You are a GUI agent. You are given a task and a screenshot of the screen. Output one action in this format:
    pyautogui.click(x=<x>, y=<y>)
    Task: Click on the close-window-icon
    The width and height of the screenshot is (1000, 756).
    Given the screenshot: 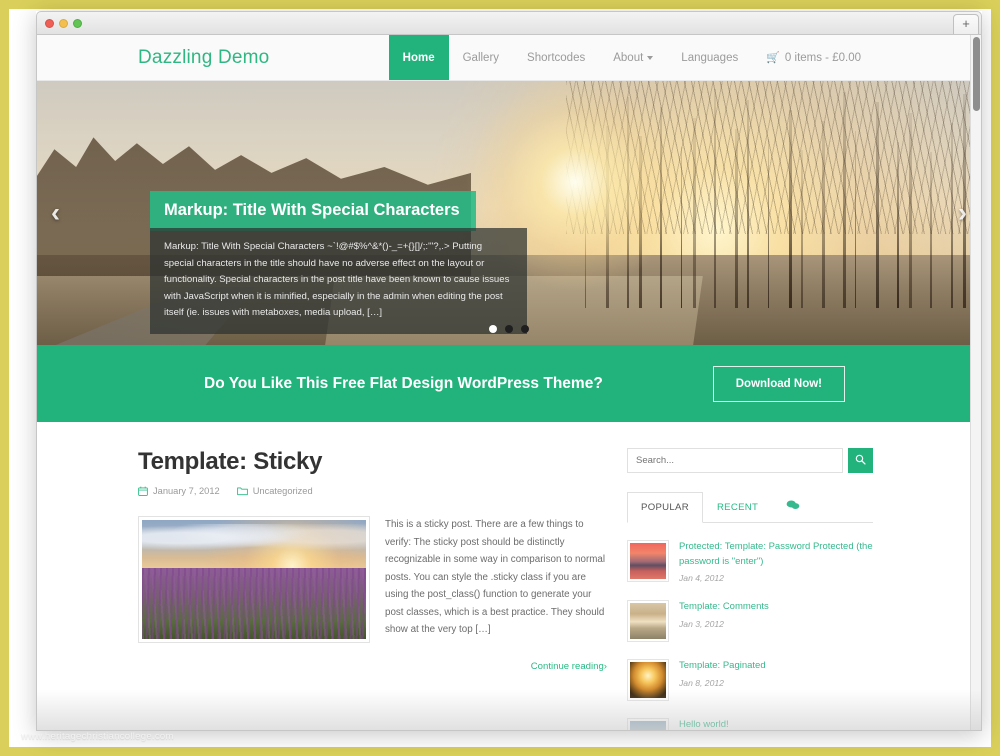 What is the action you would take?
    pyautogui.click(x=49, y=23)
    